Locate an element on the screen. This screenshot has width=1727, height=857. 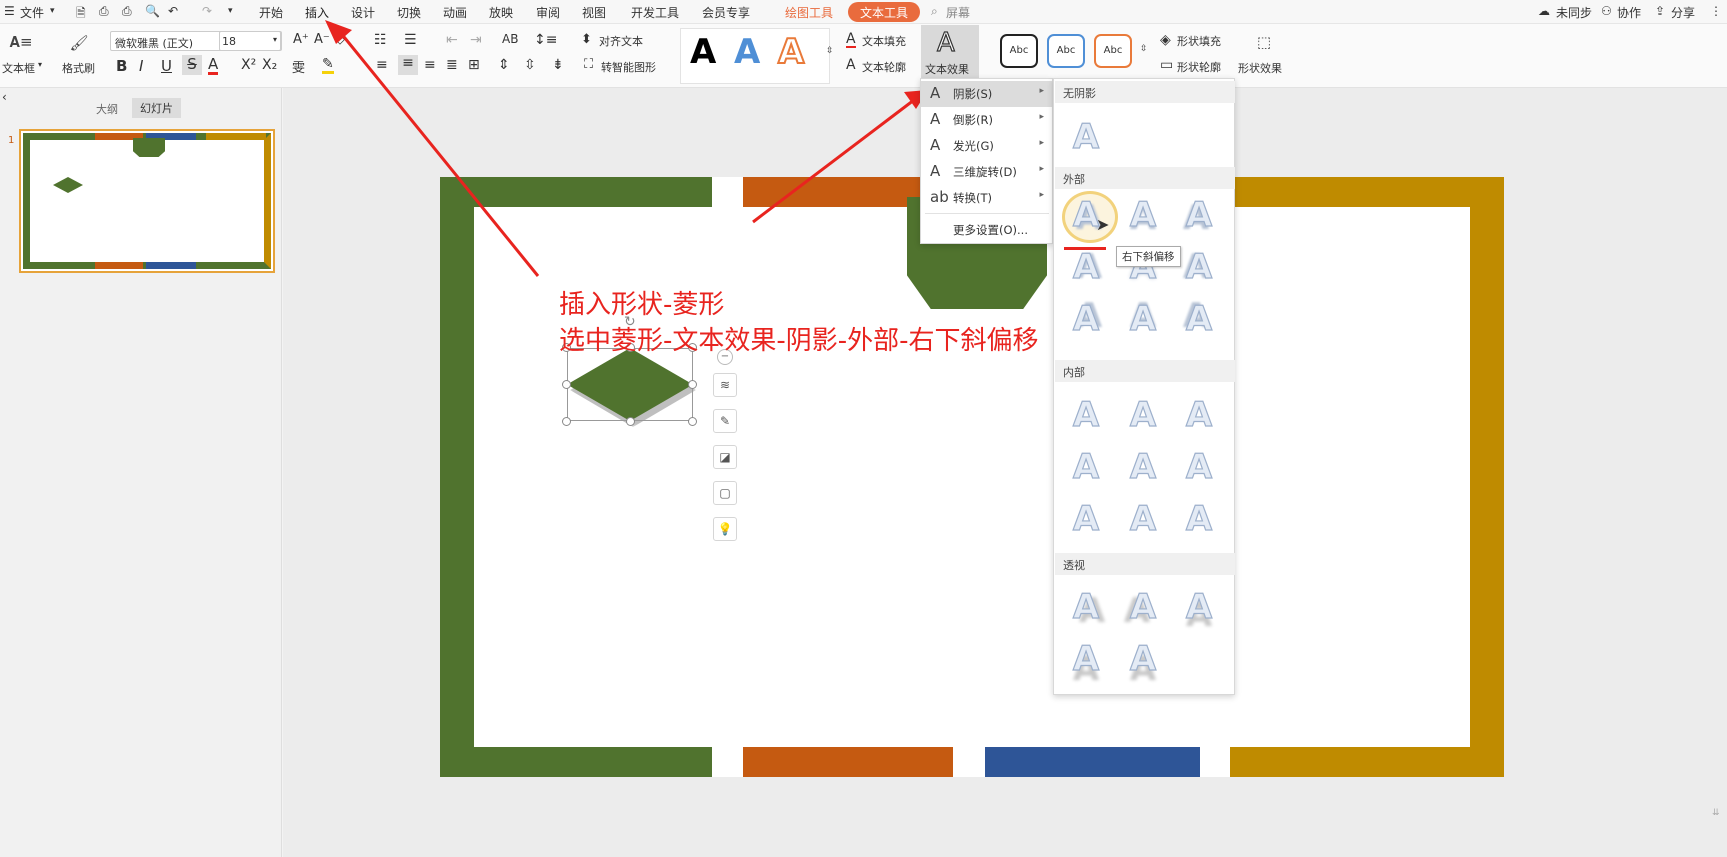
shadow-option-outer-bottom: A is located at coordinates (1143, 215).